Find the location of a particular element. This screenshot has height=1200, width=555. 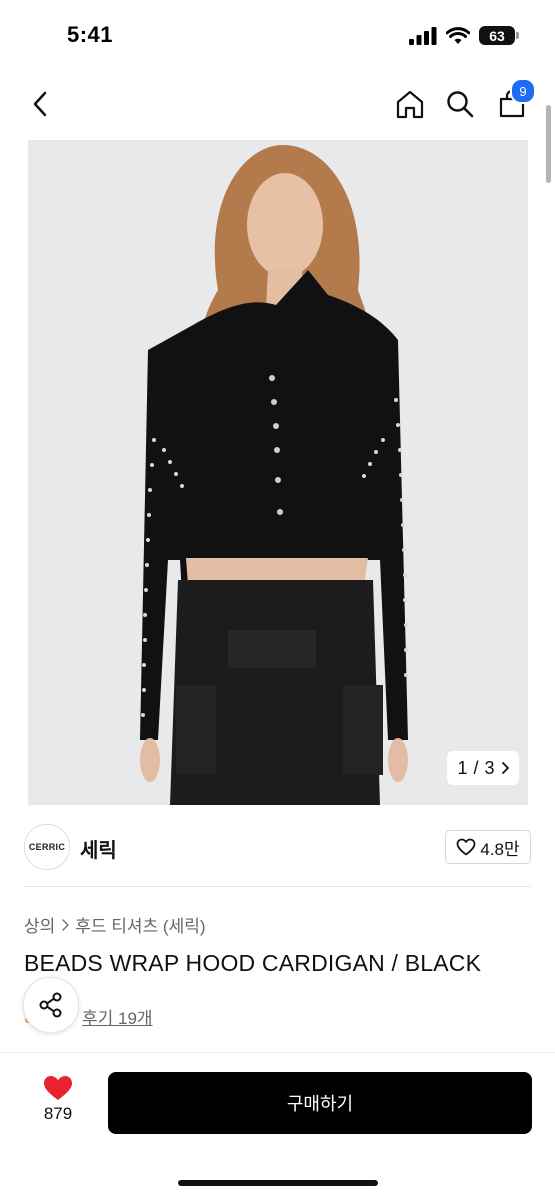

home-indicator is located at coordinates (278, 1183).